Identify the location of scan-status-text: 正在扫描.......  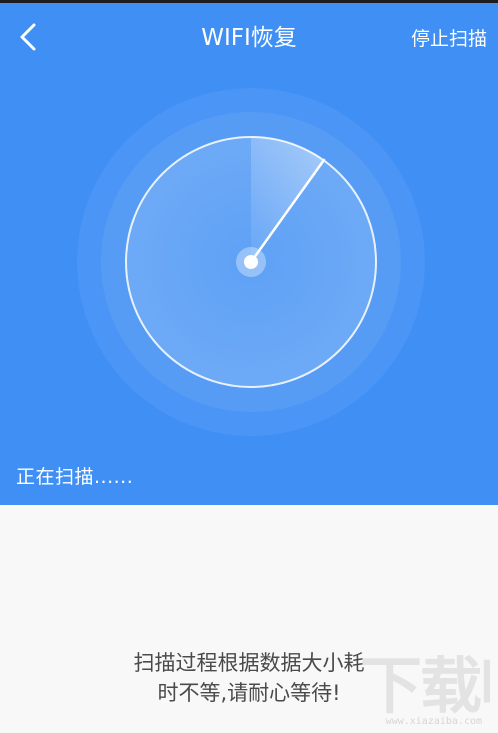
(75, 477).